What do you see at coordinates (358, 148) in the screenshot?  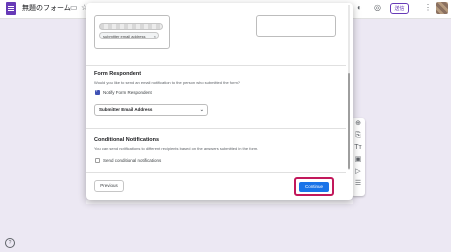 I see `title-icon: Tт` at bounding box center [358, 148].